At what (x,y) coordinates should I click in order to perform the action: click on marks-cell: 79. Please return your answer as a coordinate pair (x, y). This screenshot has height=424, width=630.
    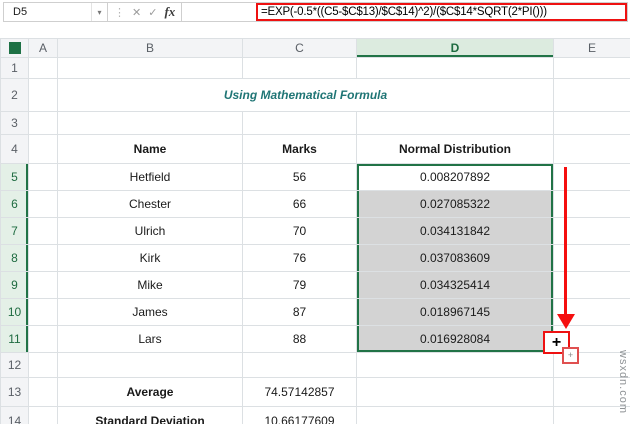
    Looking at the image, I should click on (299, 285).